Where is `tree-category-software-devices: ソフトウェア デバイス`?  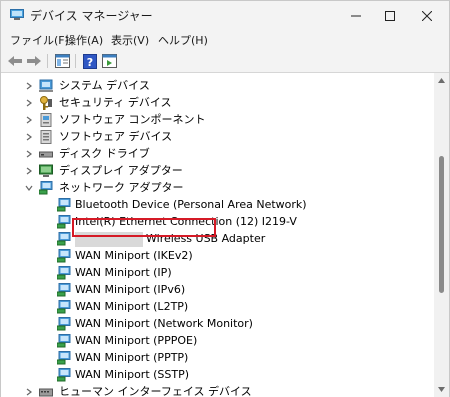
tree-category-software-devices: ソフトウェア デバイス is located at coordinates (217, 137).